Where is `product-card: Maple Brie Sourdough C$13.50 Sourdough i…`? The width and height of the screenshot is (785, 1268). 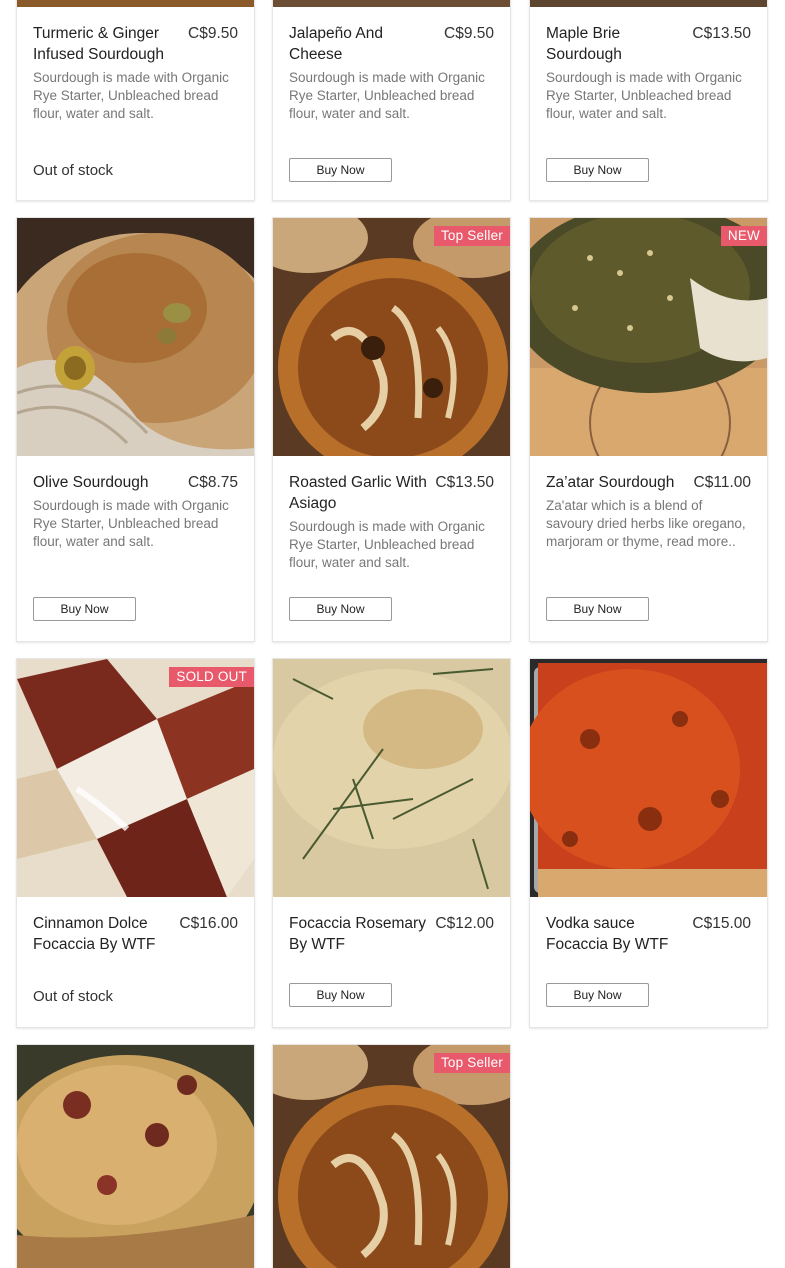
product-card: Maple Brie Sourdough C$13.50 Sourdough i… is located at coordinates (648, 100).